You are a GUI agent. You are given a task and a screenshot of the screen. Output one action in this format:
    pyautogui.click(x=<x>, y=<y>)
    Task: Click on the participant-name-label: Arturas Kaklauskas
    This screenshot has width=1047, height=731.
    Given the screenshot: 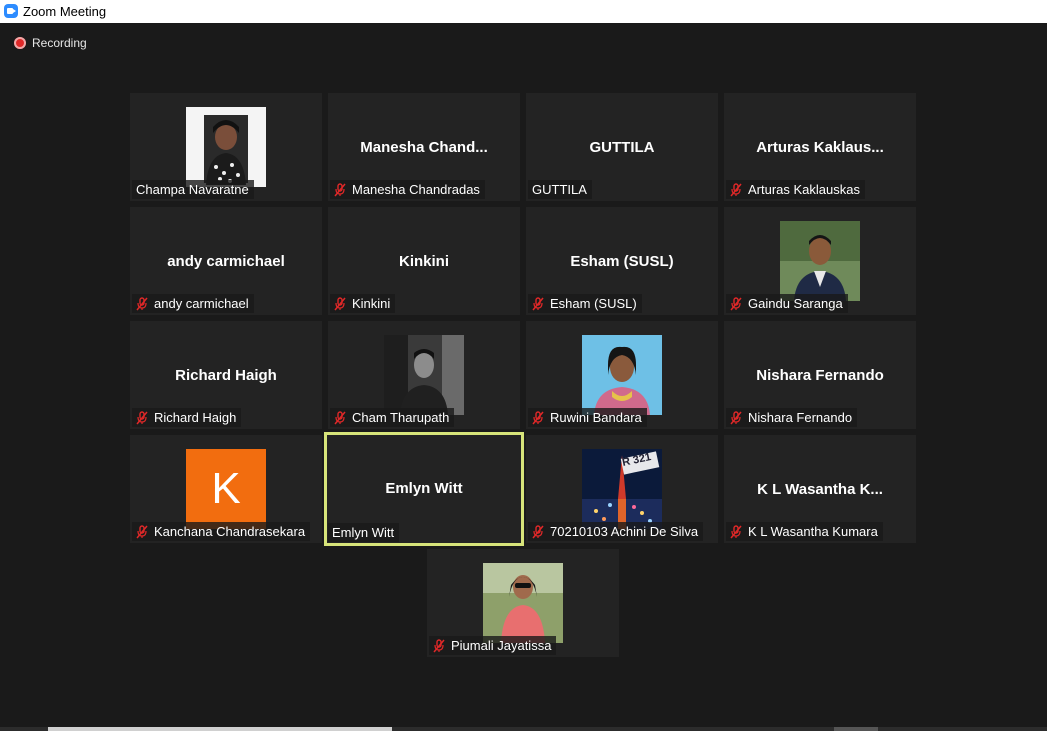 What is the action you would take?
    pyautogui.click(x=795, y=189)
    